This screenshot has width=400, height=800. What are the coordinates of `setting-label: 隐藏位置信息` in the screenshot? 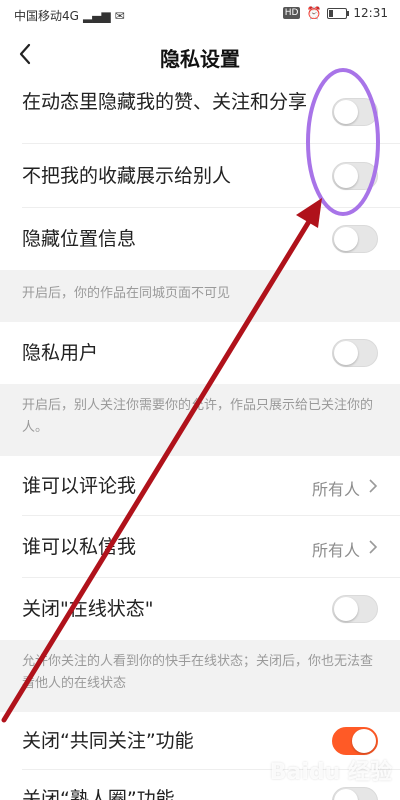 It's located at (79, 239).